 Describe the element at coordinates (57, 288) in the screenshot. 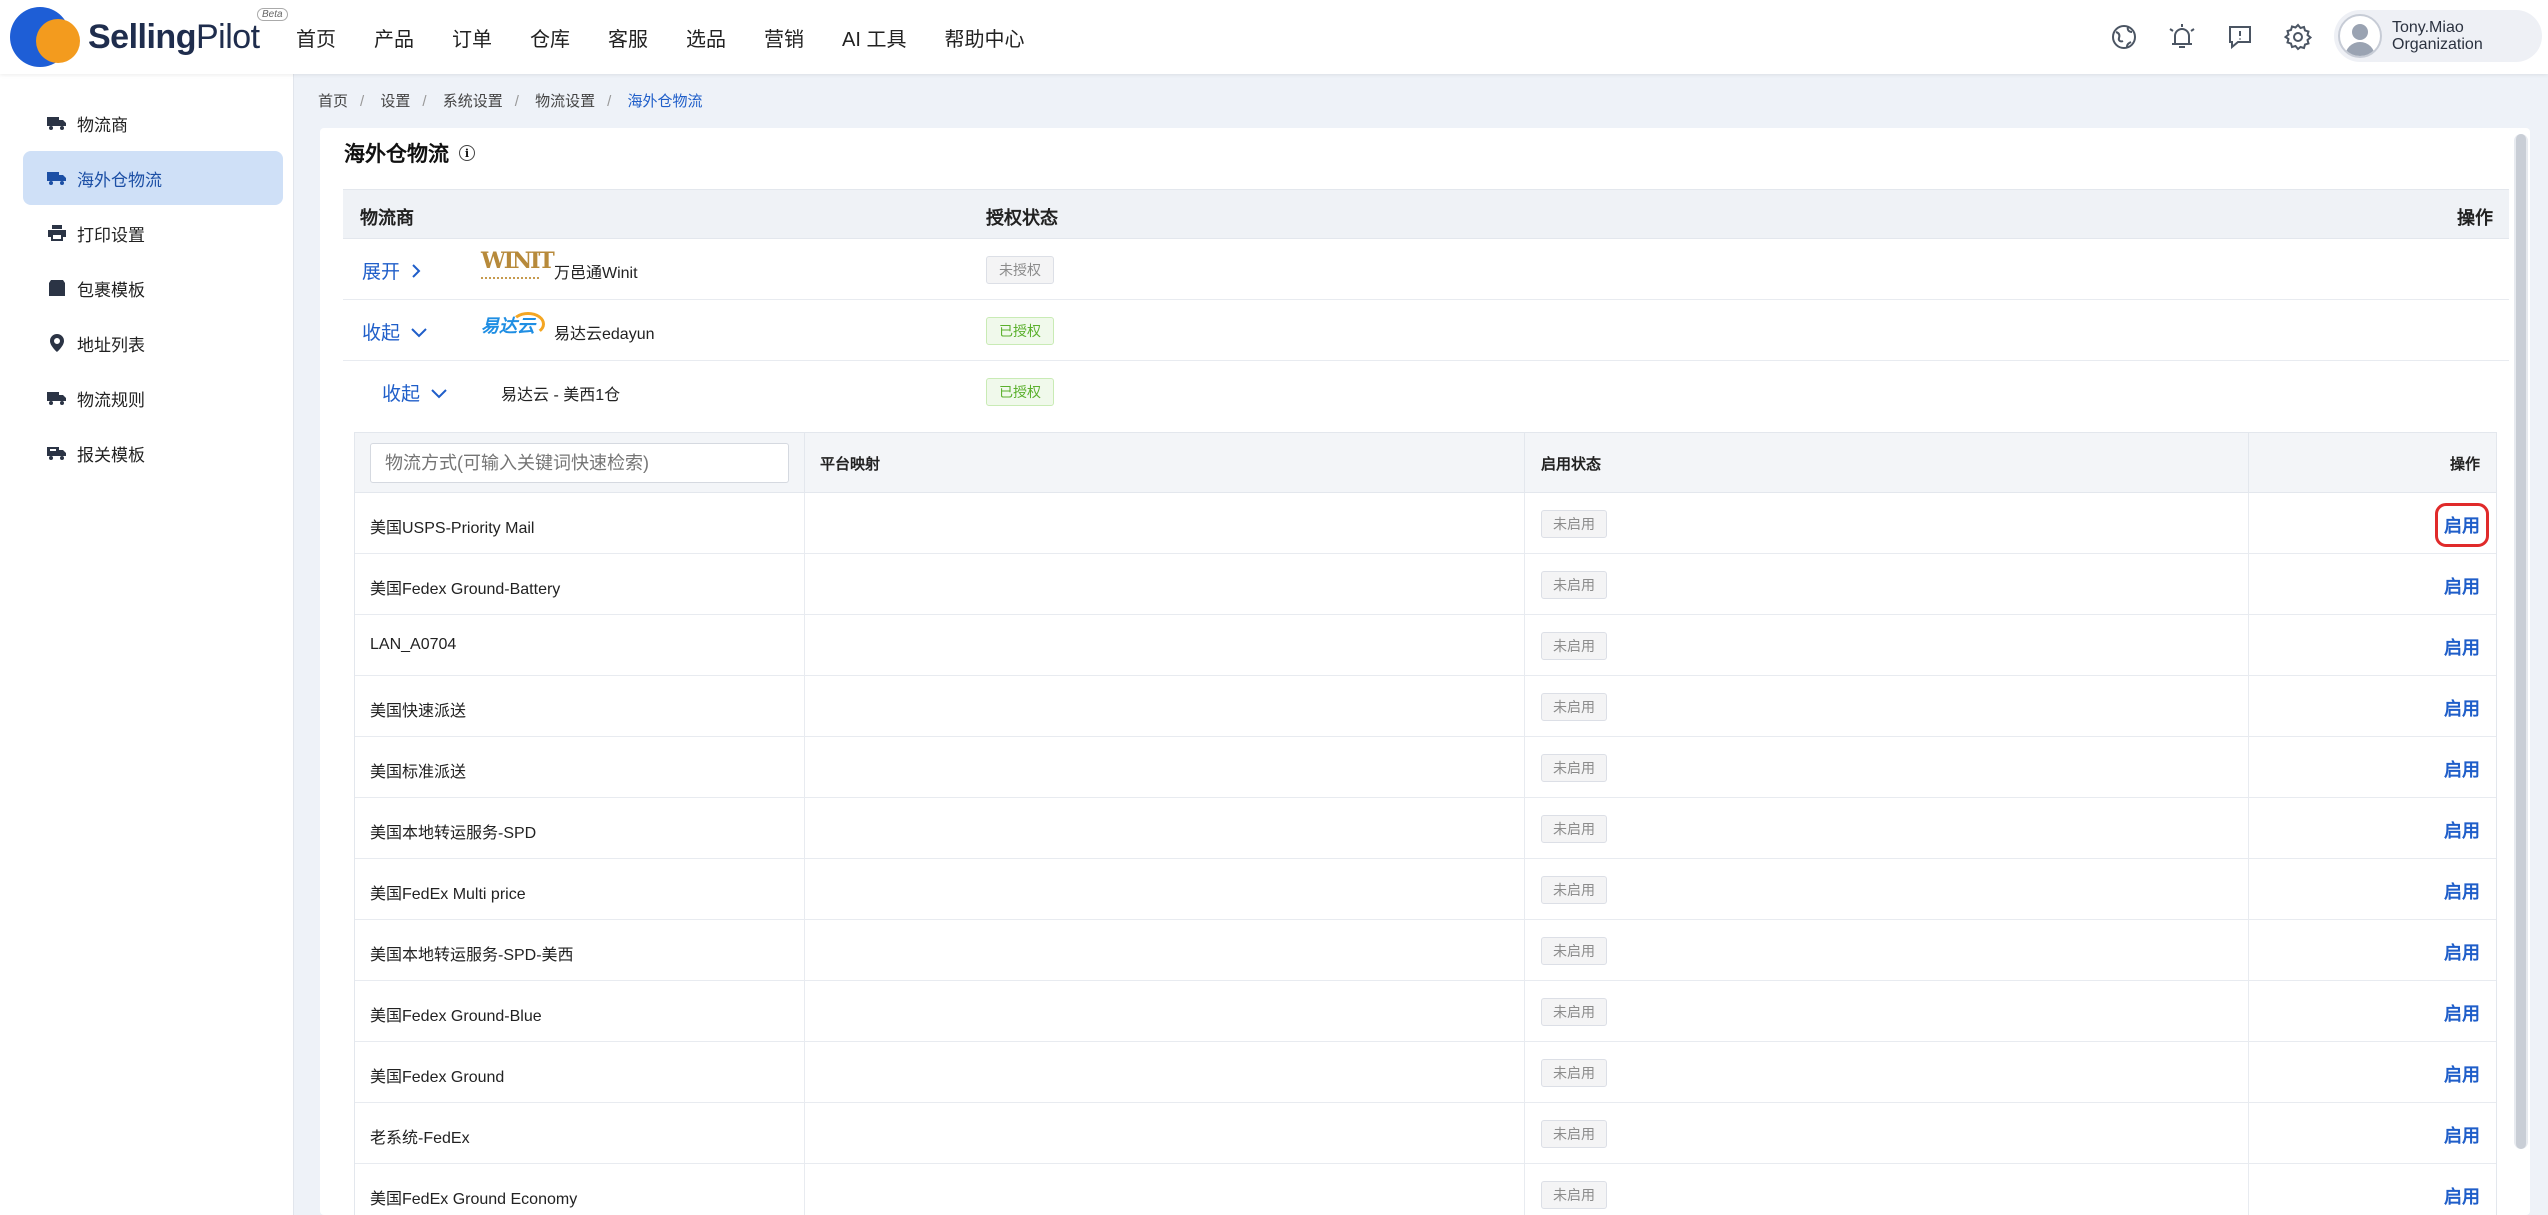

I see `package-icon` at that location.